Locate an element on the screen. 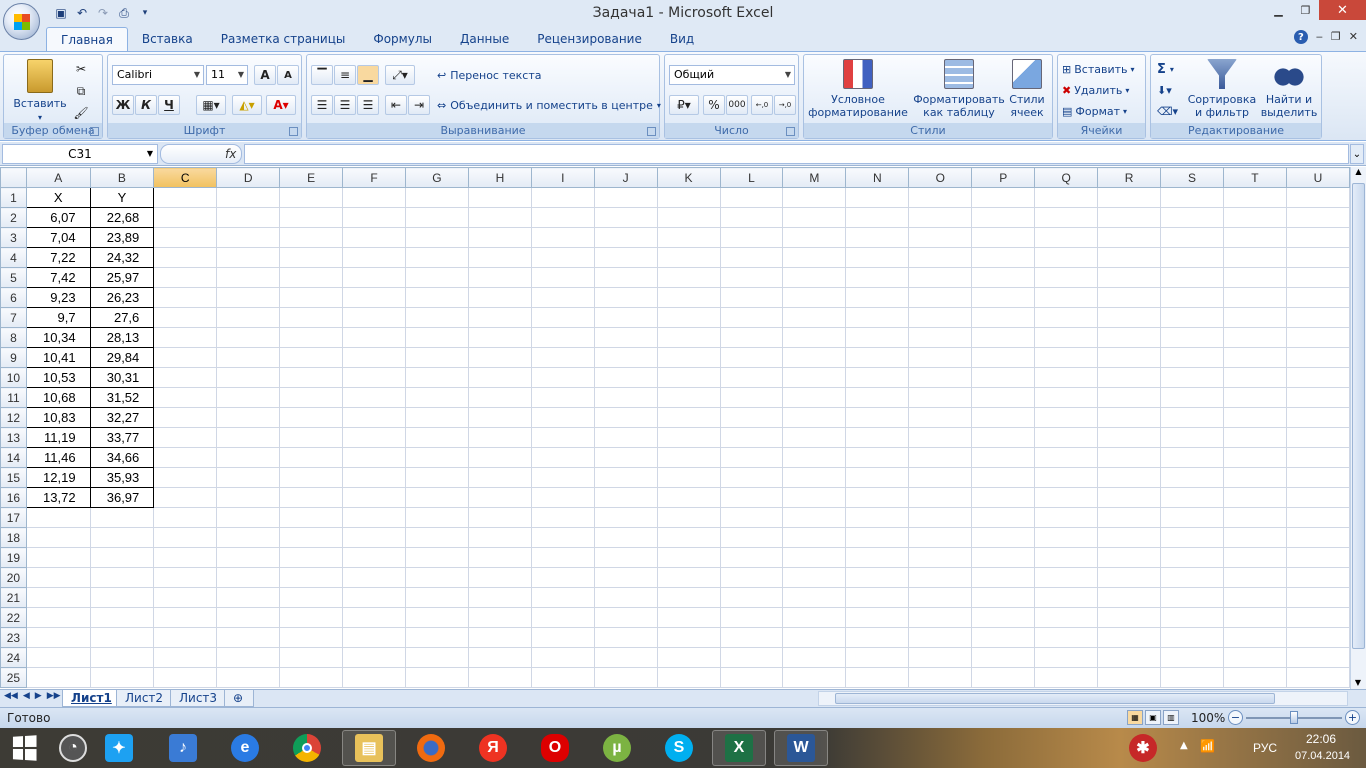 Image resolution: width=1366 pixels, height=768 pixels. cell-g5 is located at coordinates (436, 277).